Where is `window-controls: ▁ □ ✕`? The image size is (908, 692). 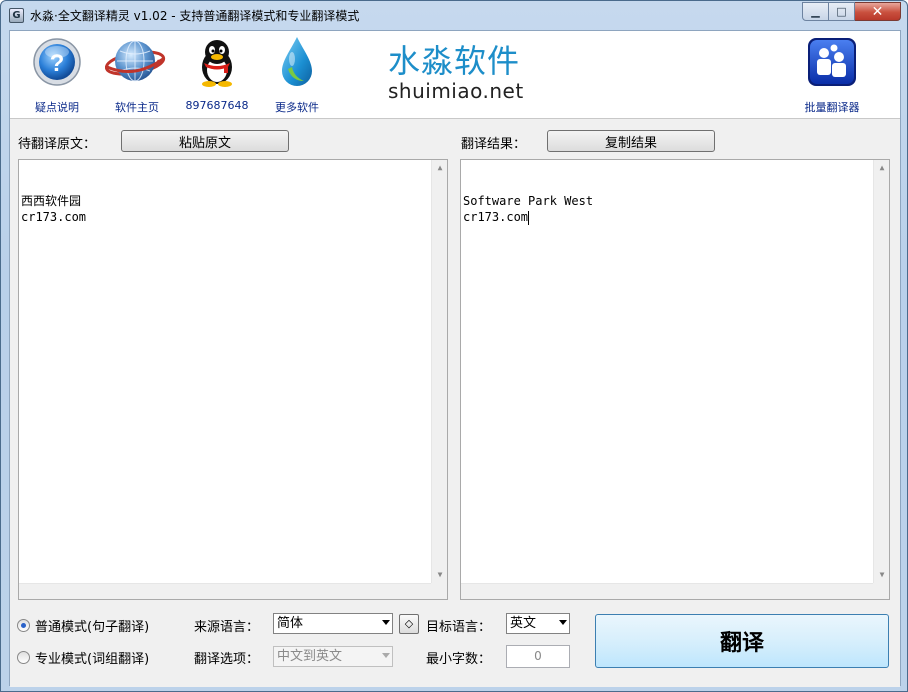 window-controls: ▁ □ ✕ is located at coordinates (851, 12).